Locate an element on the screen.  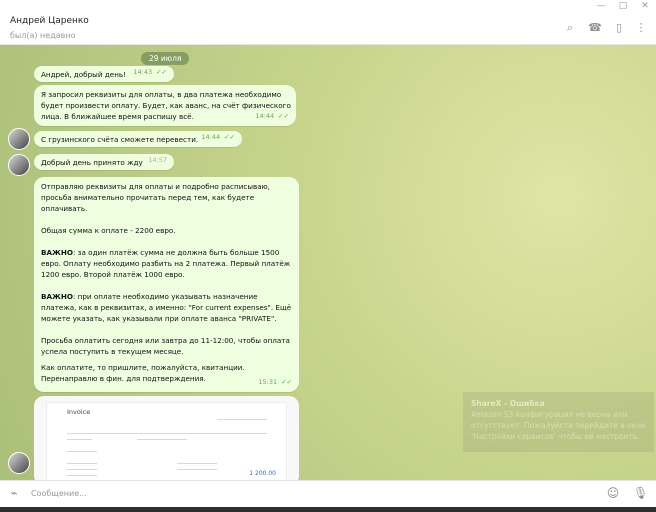
invoice-attachment: Invoice 1 200.00 is located at coordinates (166, 438).